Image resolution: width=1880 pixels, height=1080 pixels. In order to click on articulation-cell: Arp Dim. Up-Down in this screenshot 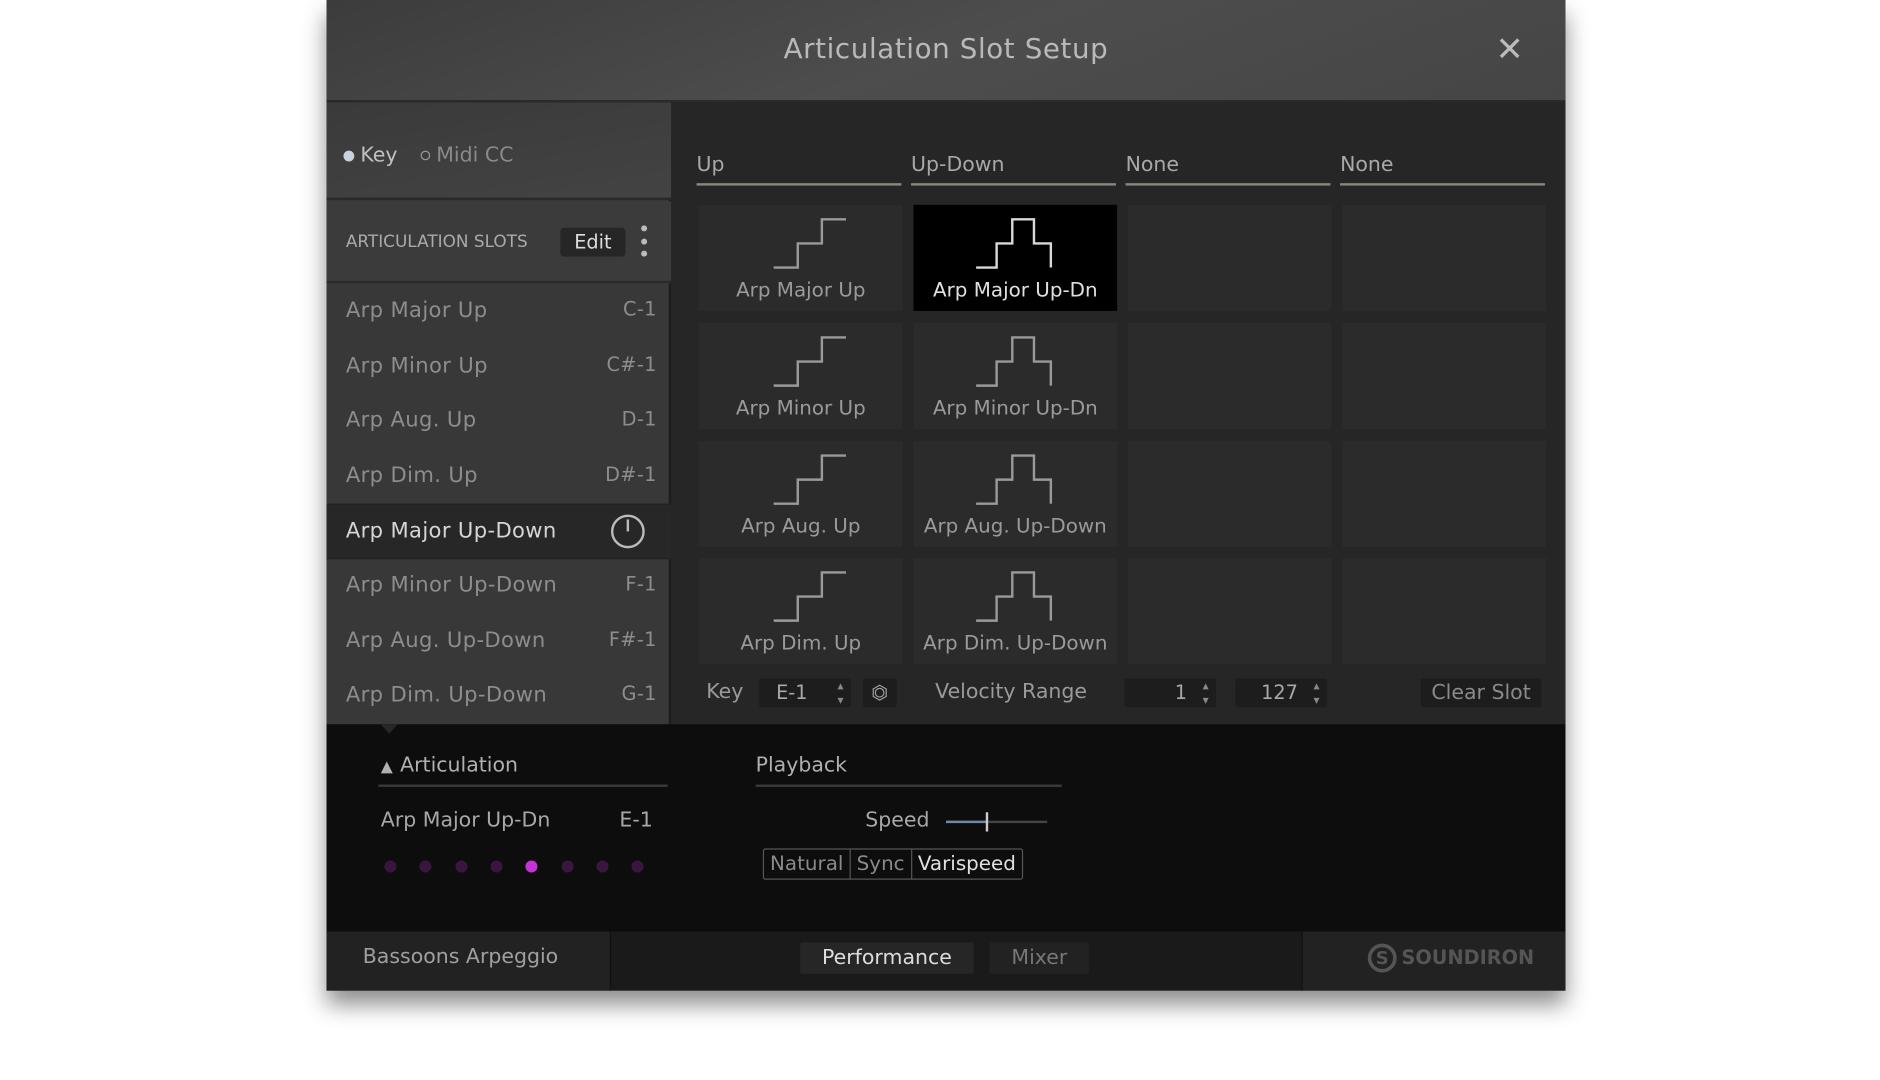, I will do `click(1015, 611)`.